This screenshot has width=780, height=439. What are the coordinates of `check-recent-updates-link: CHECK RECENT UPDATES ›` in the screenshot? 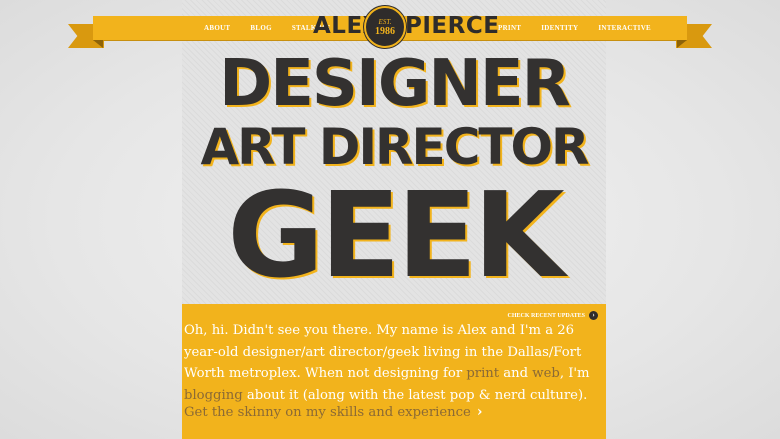 It's located at (553, 315).